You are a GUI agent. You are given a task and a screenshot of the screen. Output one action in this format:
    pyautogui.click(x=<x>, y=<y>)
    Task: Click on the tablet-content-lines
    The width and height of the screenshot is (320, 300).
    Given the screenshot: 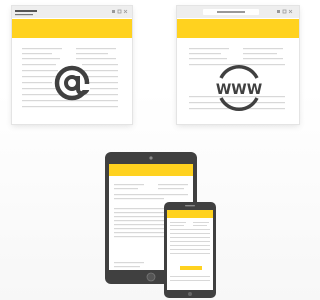 What is the action you would take?
    pyautogui.click(x=151, y=226)
    